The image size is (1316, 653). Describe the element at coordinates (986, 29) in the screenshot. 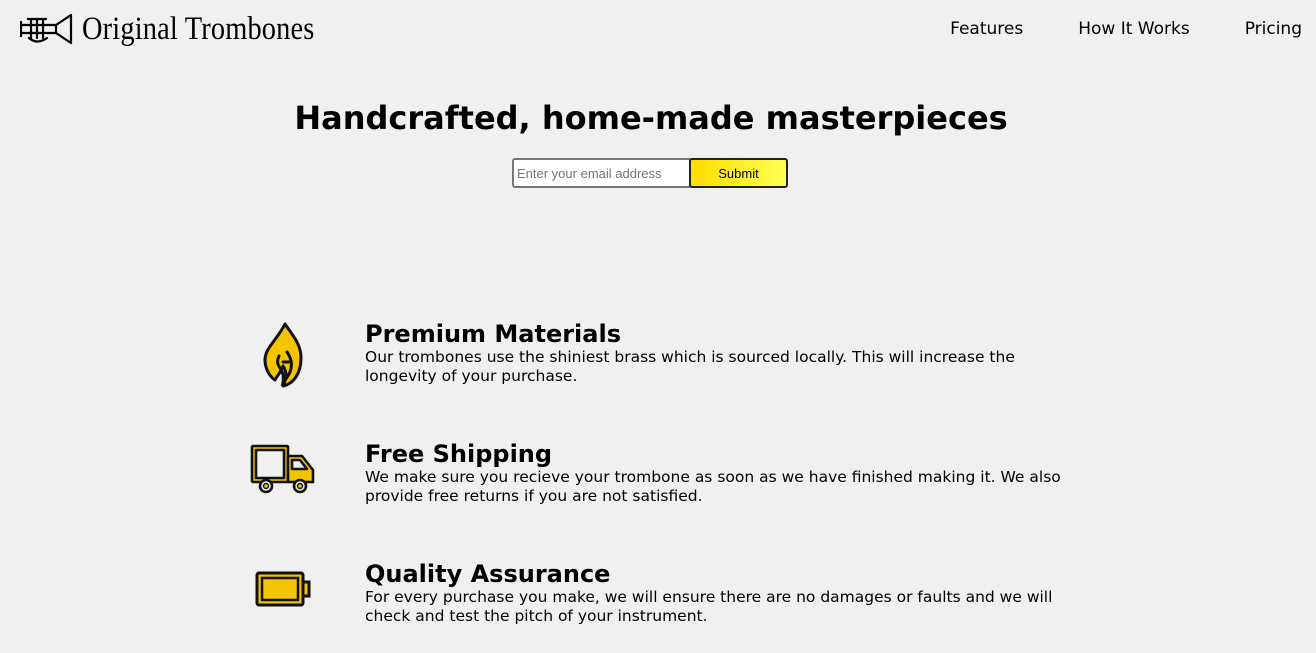

I see `nav-link-features: Features` at that location.